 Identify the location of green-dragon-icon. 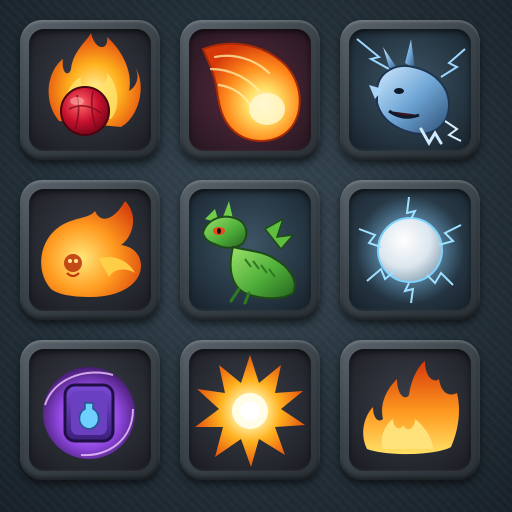
(248, 253).